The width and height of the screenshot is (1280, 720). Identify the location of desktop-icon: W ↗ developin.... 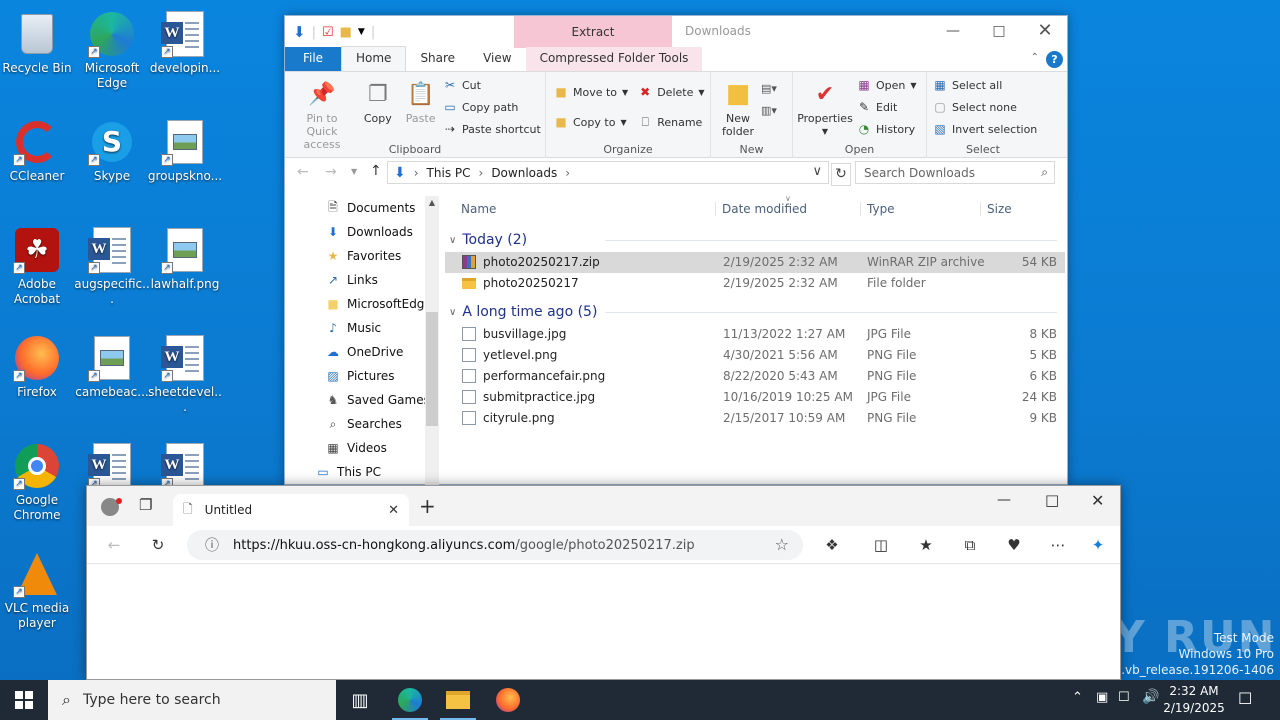
(185, 40).